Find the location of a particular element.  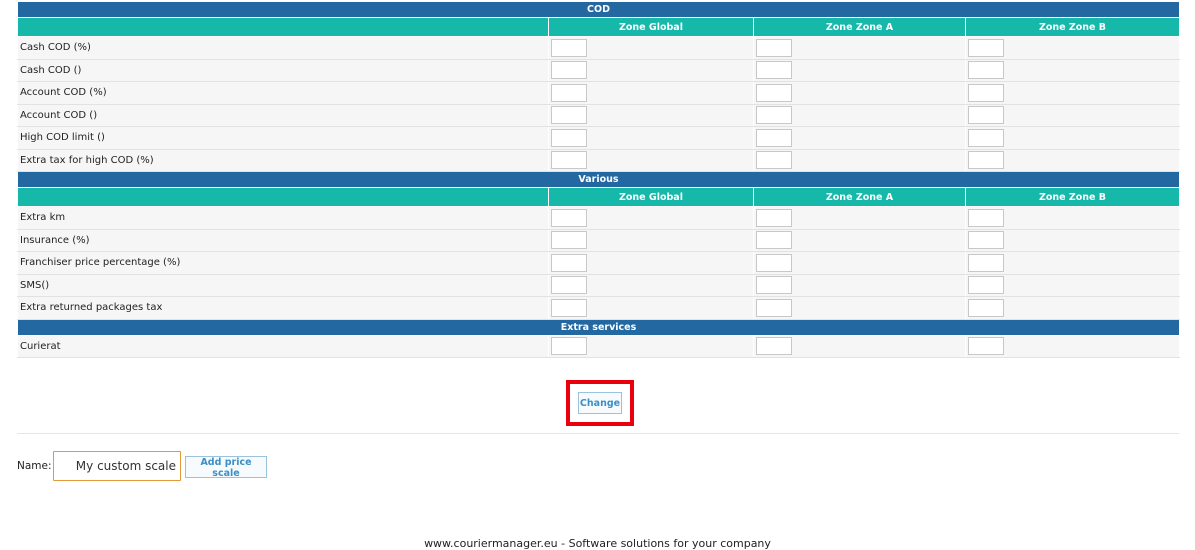

account-cod-percent-zone-a-input is located at coordinates (774, 92).